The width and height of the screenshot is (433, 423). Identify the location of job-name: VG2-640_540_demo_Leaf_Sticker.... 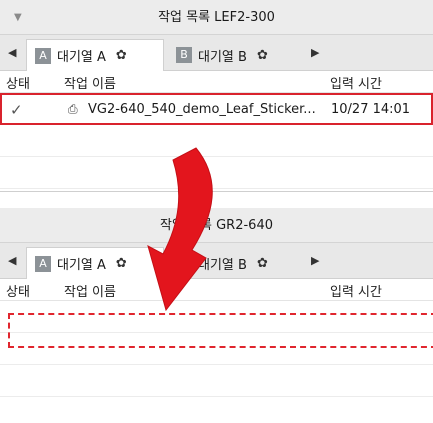
(202, 109).